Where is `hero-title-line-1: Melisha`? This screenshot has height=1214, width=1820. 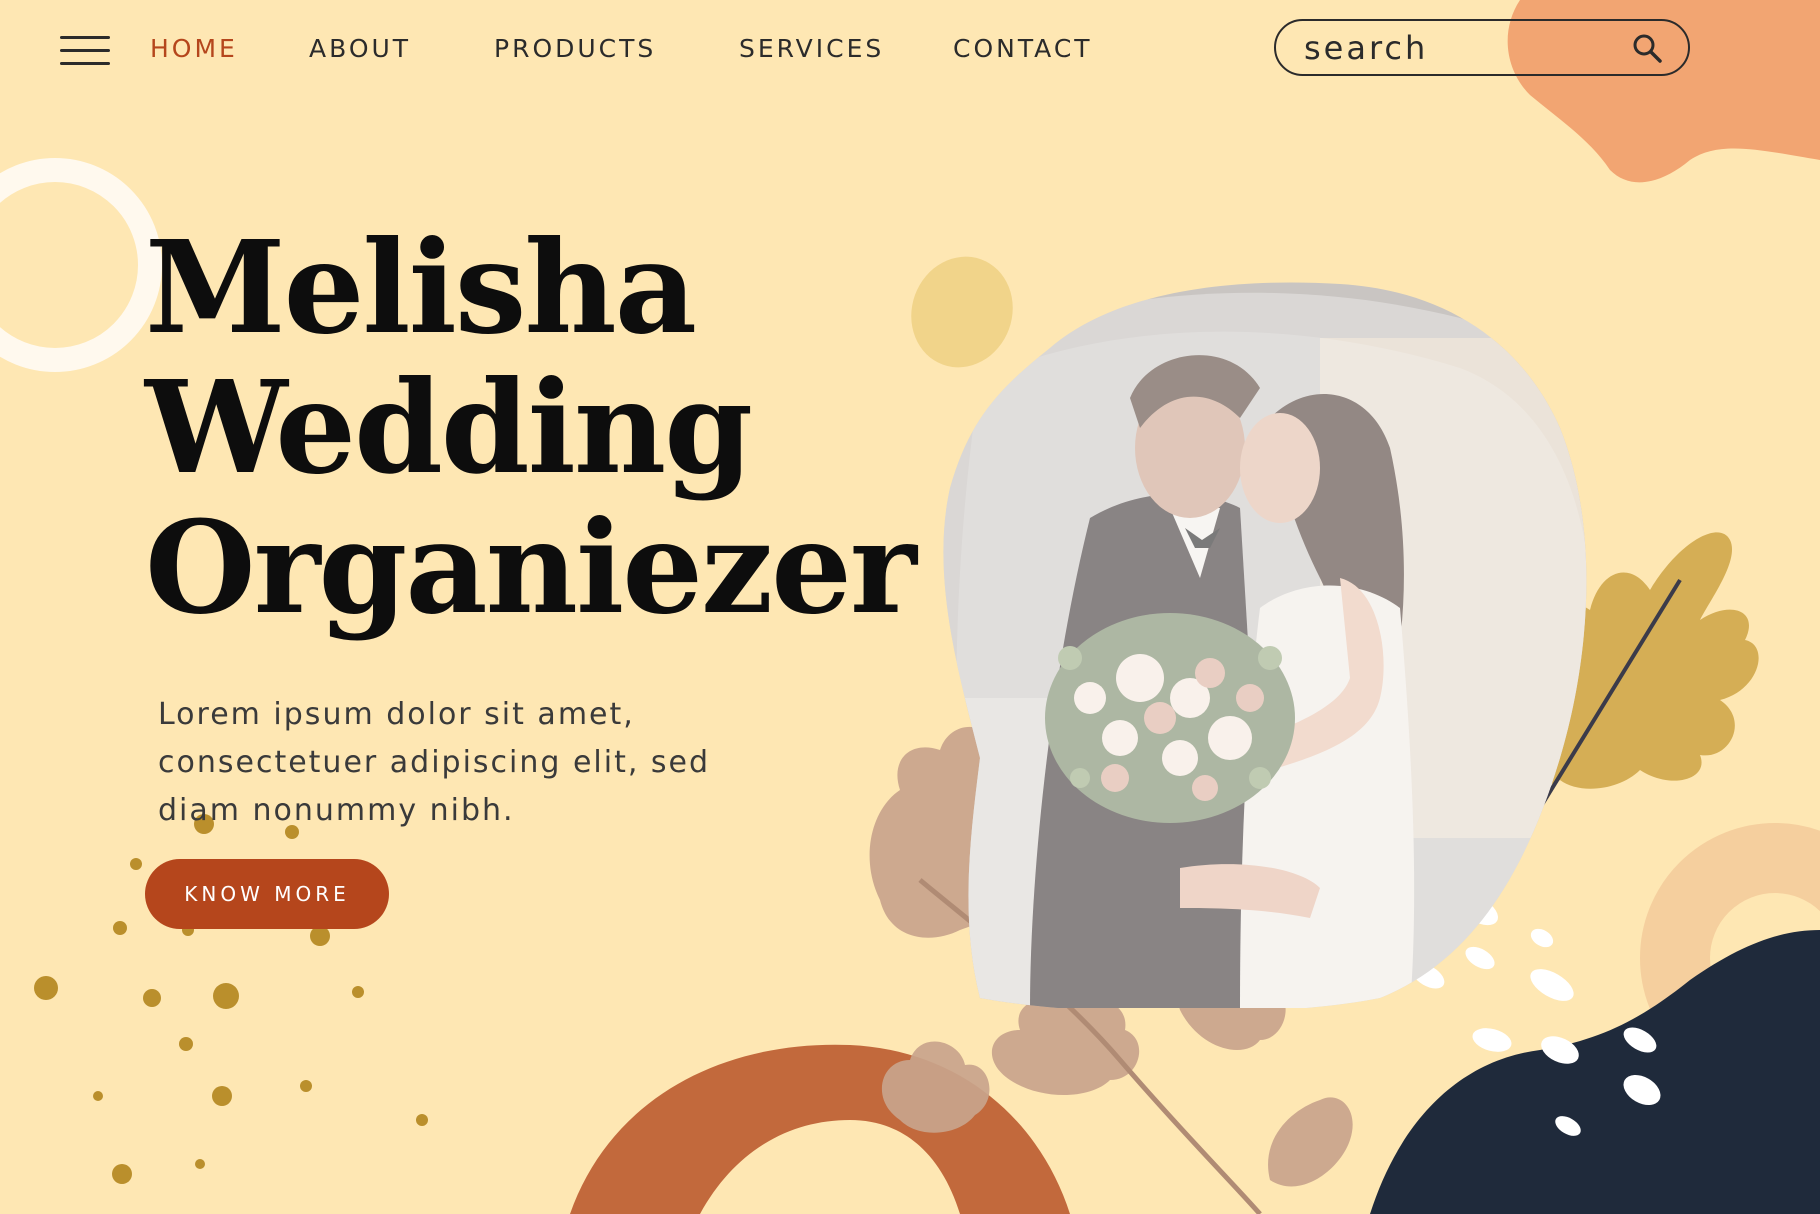
hero-title-line-1: Melisha is located at coordinates (421, 287).